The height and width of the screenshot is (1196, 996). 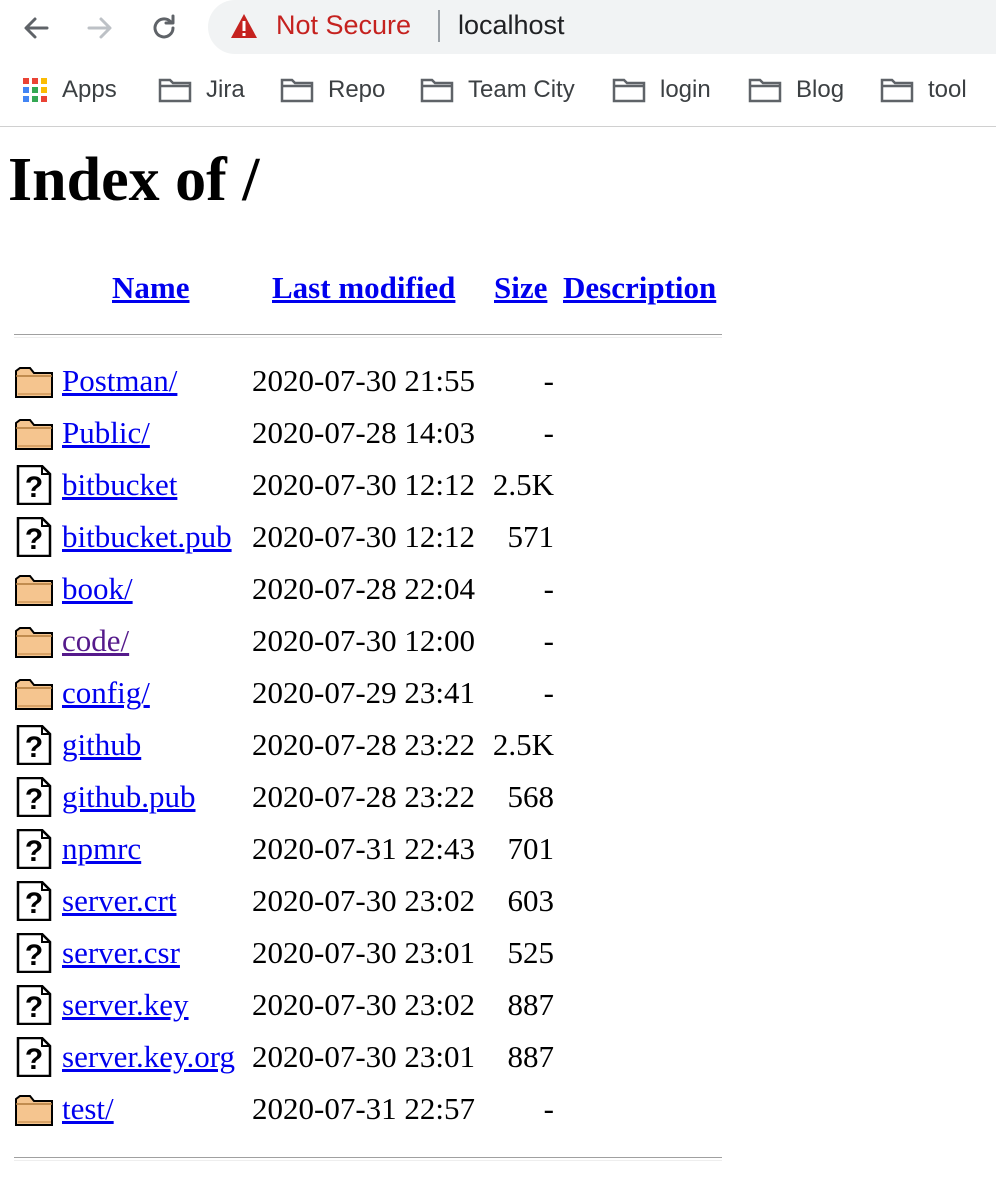 I want to click on list-item: ? server.key.org 2020-07-30 23:01 887, so click(x=360, y=1059).